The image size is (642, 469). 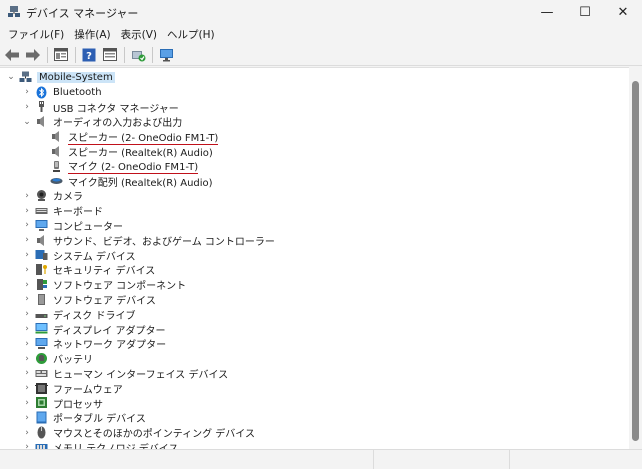 What do you see at coordinates (41, 225) in the screenshot?
I see `computer-icon` at bounding box center [41, 225].